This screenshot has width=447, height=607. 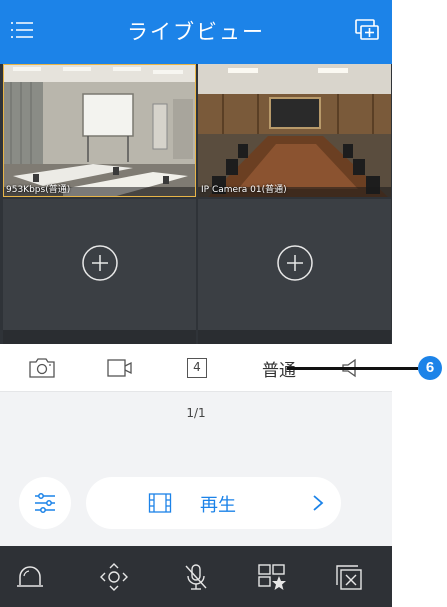 I want to click on camera-label: IP Camera 01(普通), so click(x=244, y=190).